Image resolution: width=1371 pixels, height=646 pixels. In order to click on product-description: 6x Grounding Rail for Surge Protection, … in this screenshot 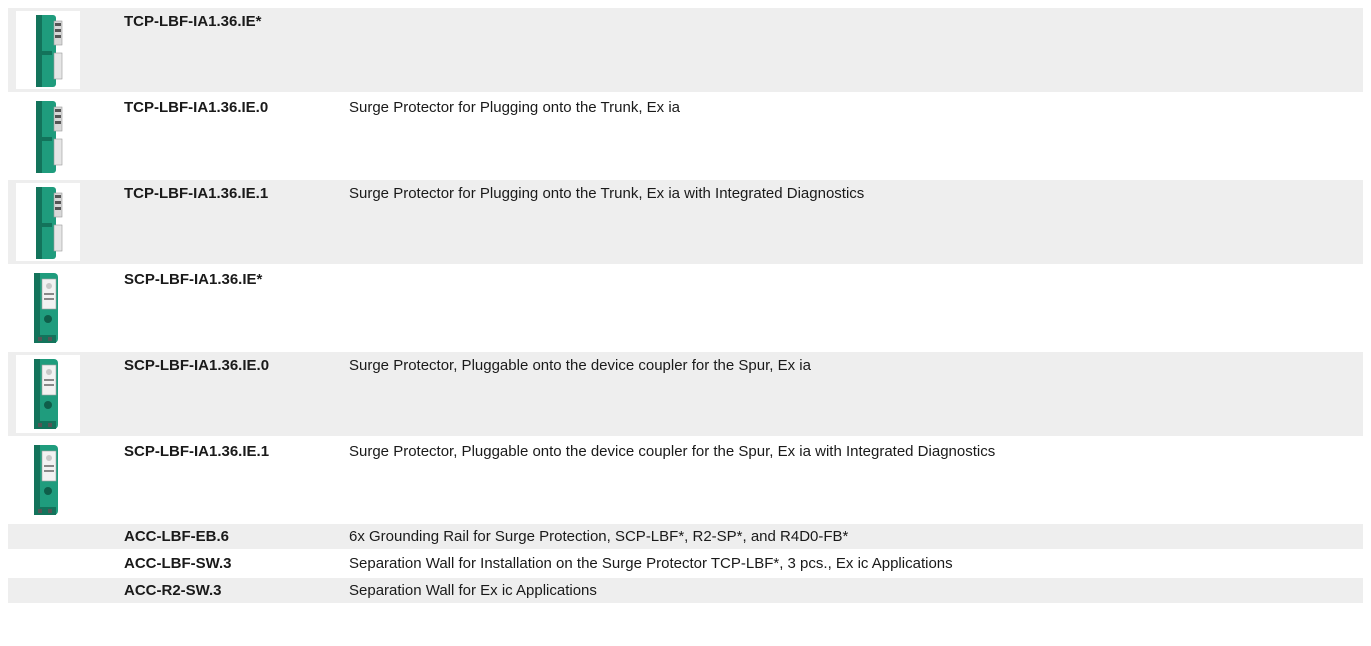, I will do `click(599, 536)`.